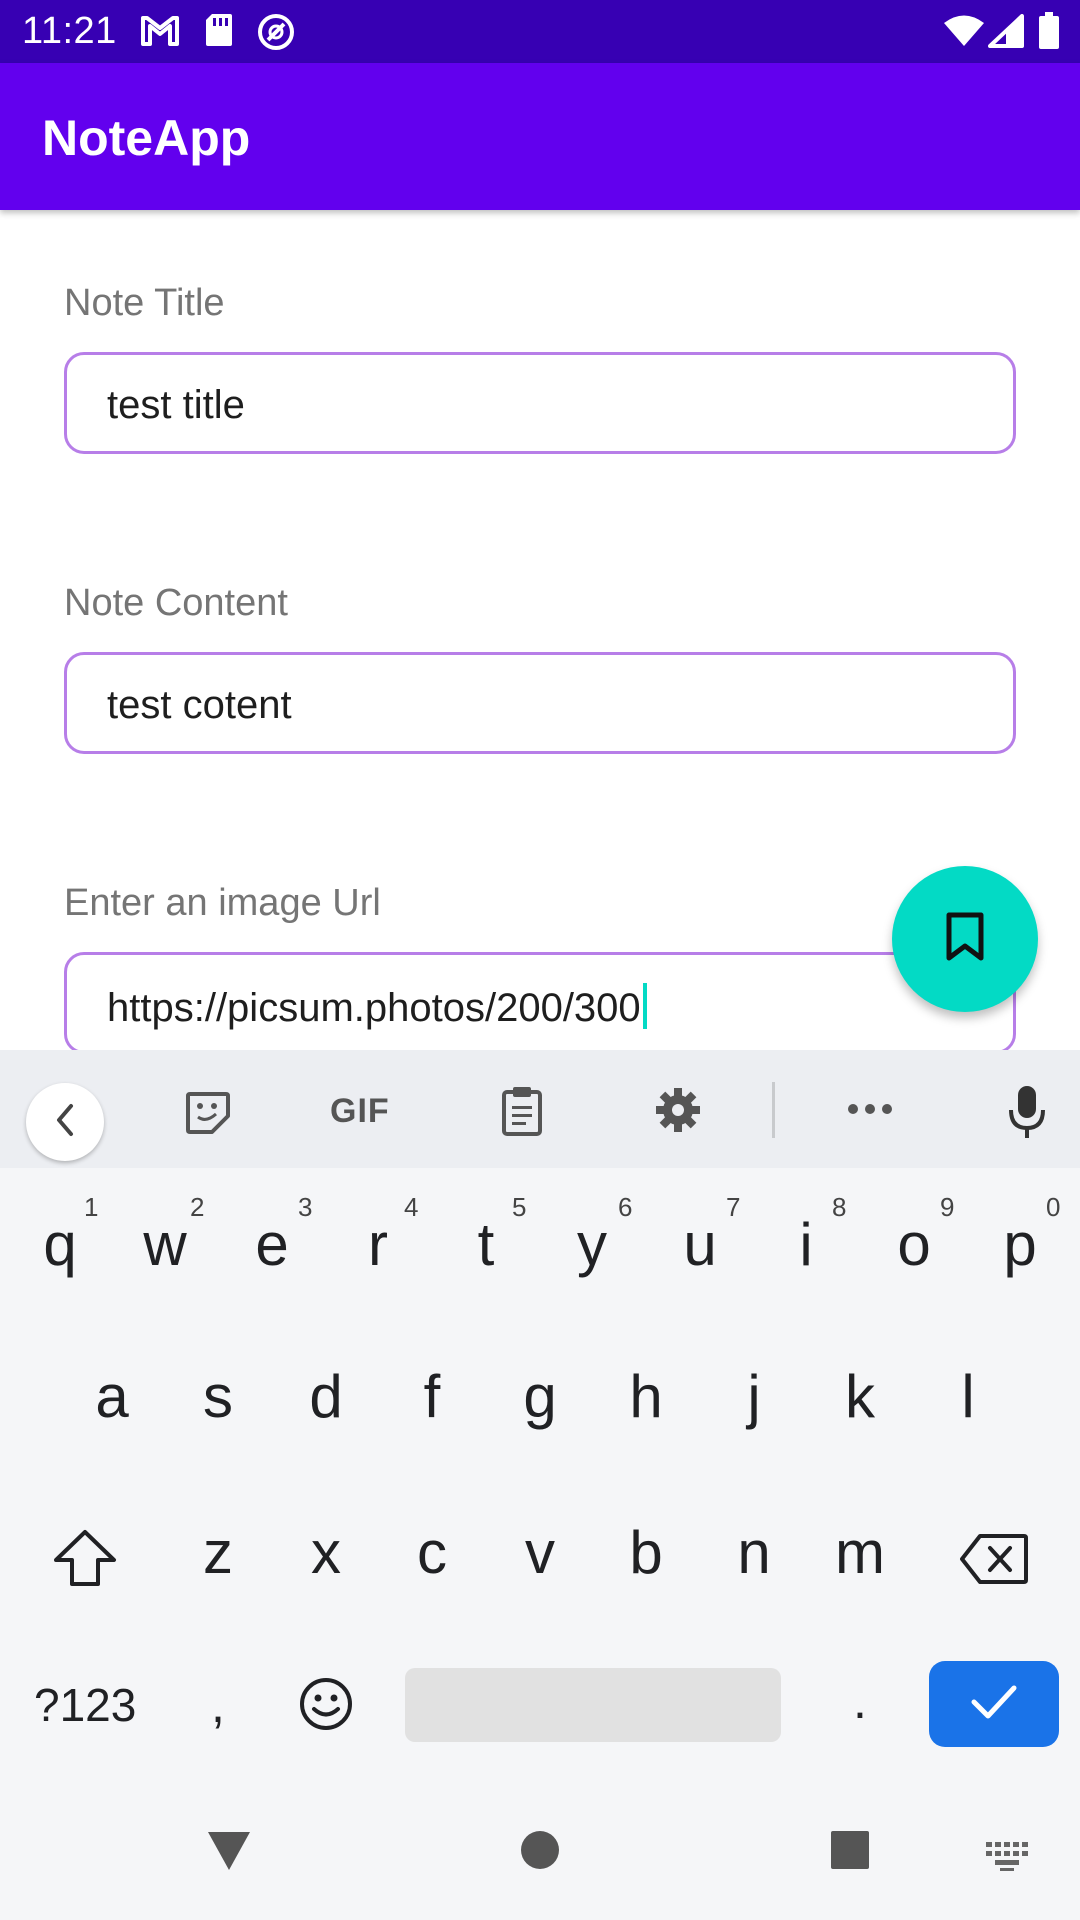 The width and height of the screenshot is (1080, 1920). I want to click on clipboard-icon, so click(522, 1112).